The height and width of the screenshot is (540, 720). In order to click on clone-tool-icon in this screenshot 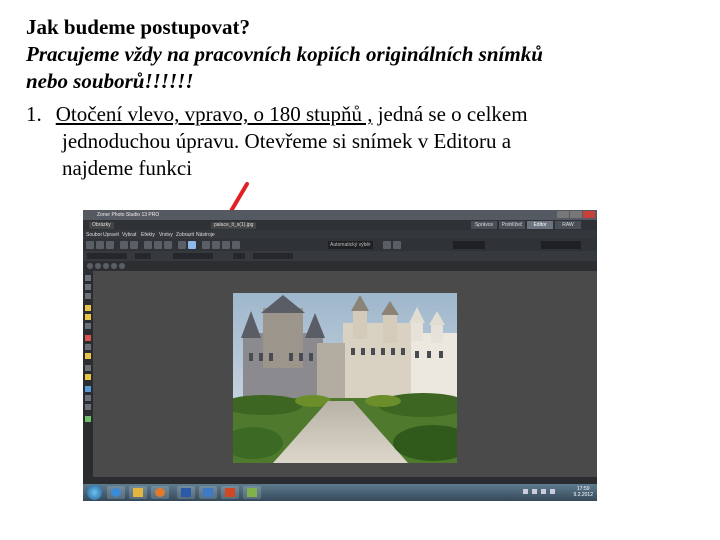, I will do `click(88, 347)`.